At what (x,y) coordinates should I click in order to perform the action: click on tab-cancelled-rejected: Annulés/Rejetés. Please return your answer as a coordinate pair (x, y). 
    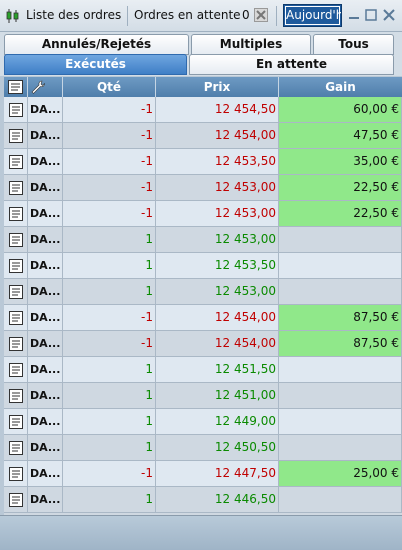
    Looking at the image, I should click on (96, 44).